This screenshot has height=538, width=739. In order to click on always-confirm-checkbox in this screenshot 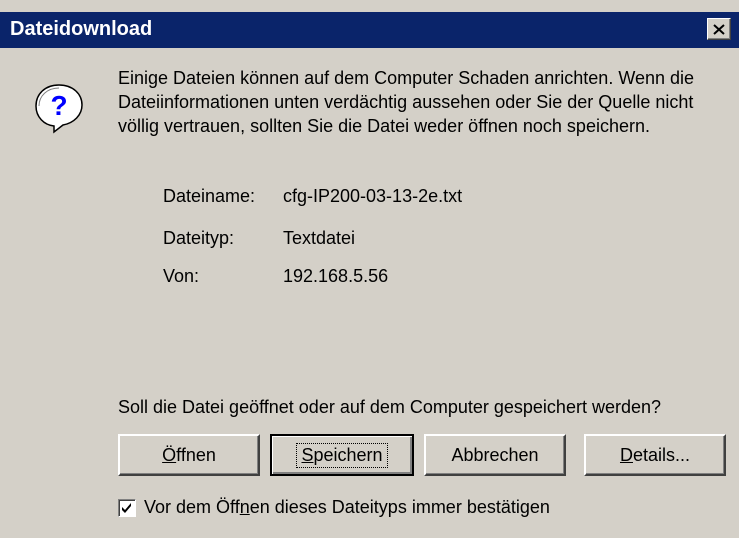, I will do `click(127, 508)`.